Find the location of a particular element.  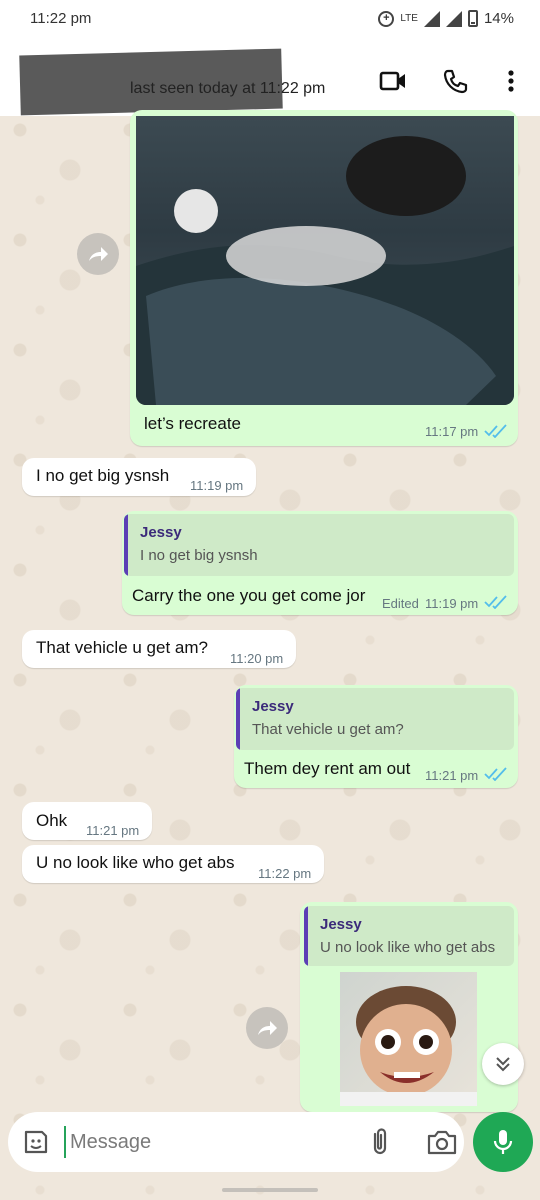

status-bar: 11:22 pm + LTE 14% is located at coordinates (270, 22).